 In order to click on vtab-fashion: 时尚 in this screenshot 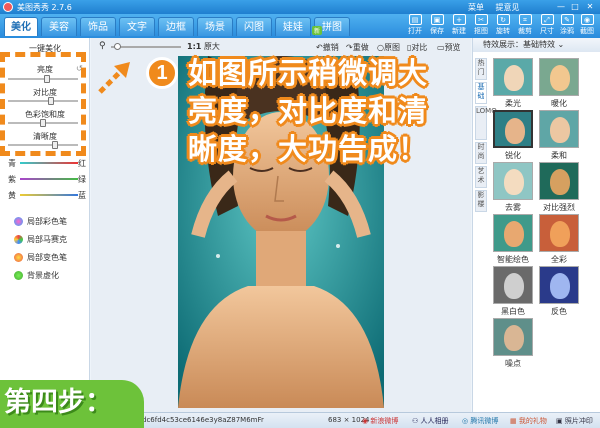, I will do `click(481, 153)`.